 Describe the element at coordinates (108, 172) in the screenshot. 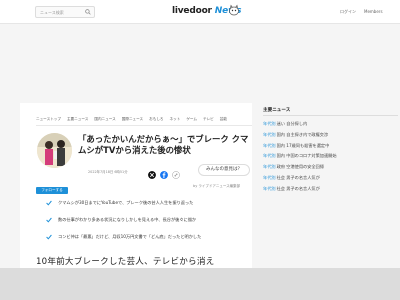

I see `article-date: 2022年7月18日 6時51分` at that location.